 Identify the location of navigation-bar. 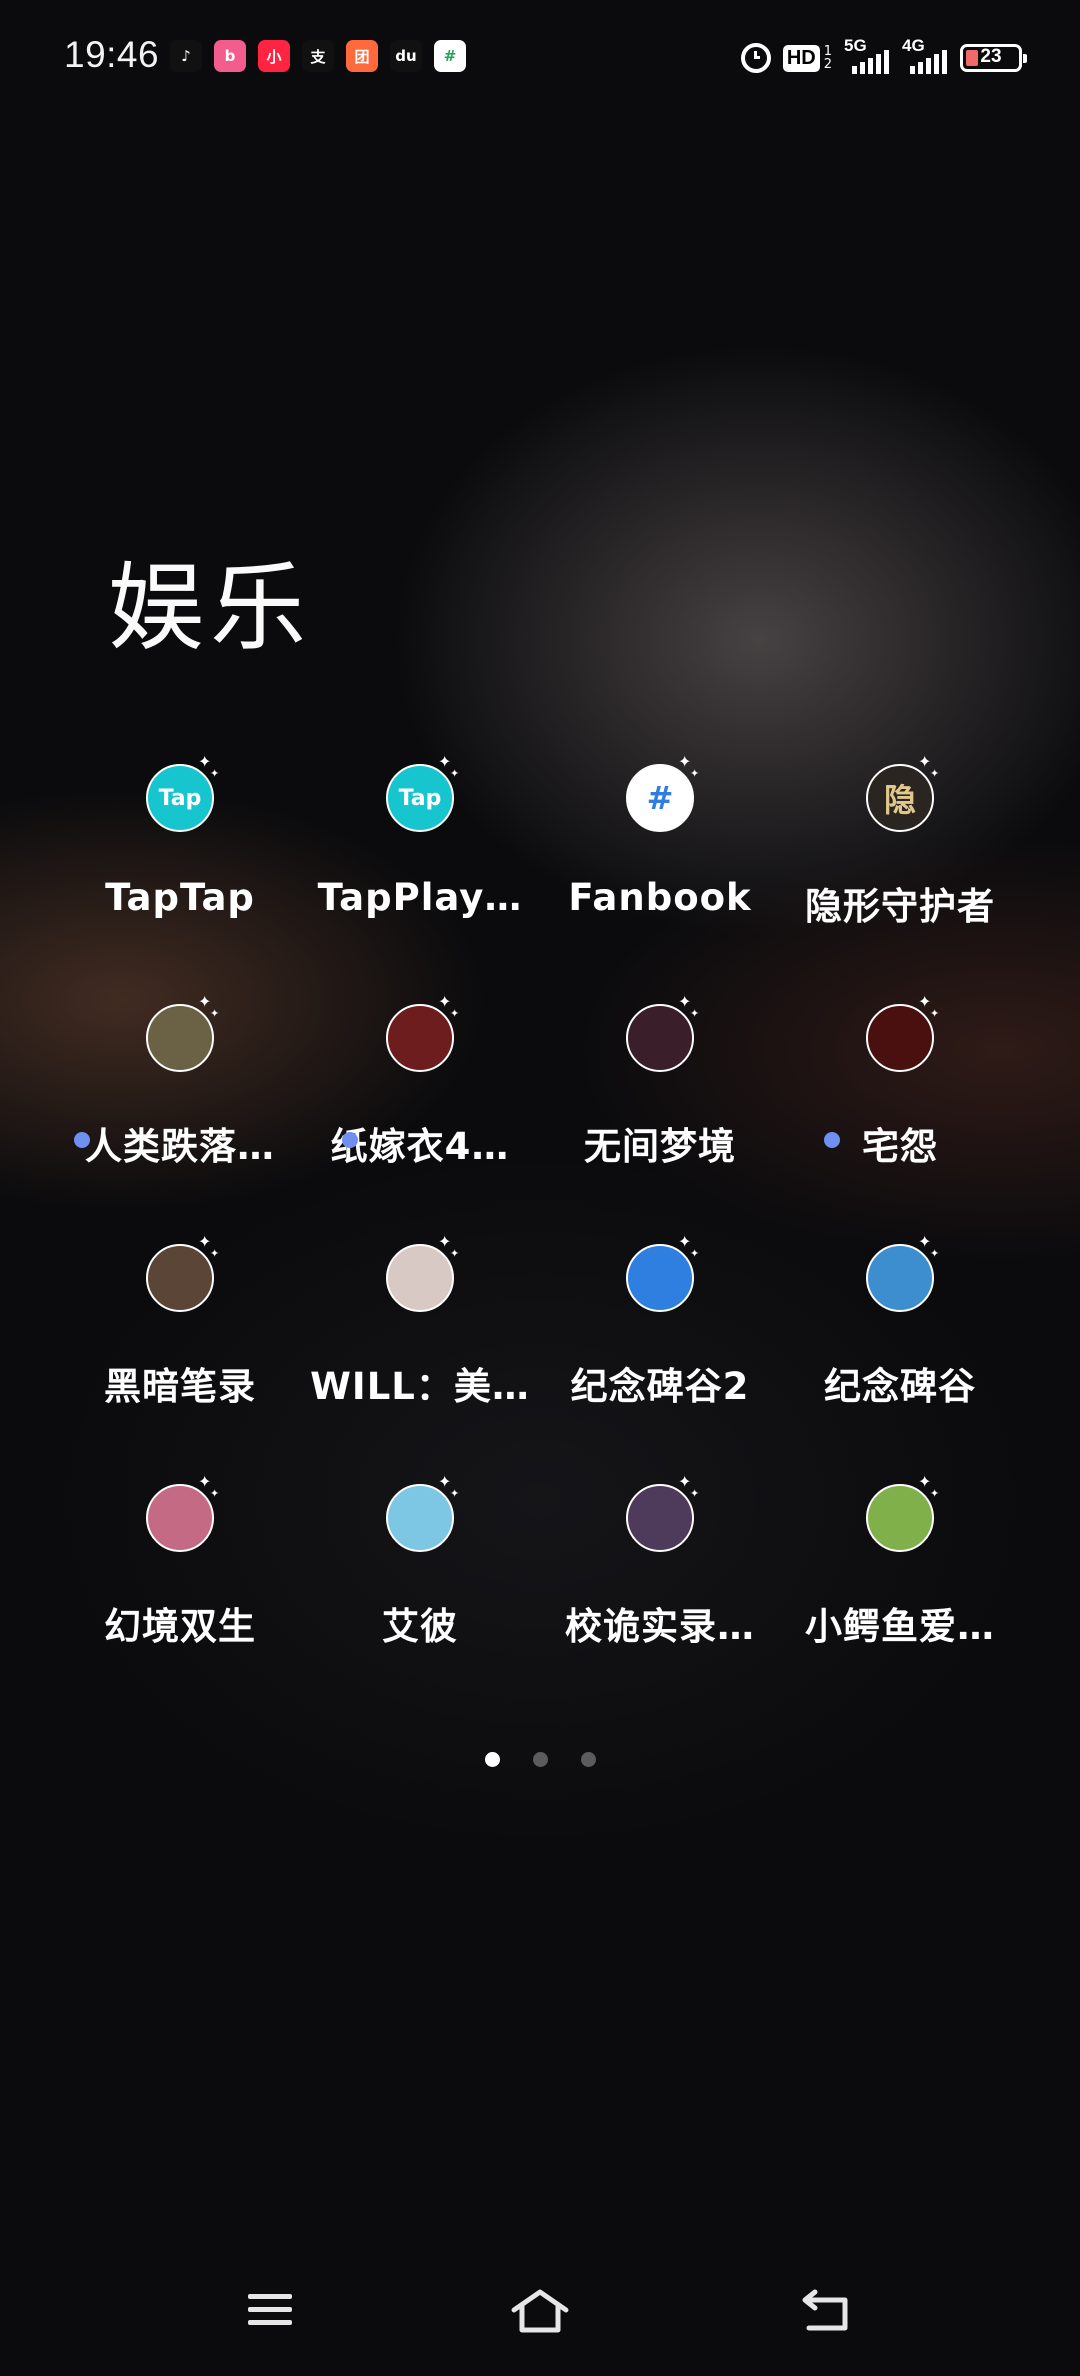
(540, 2310).